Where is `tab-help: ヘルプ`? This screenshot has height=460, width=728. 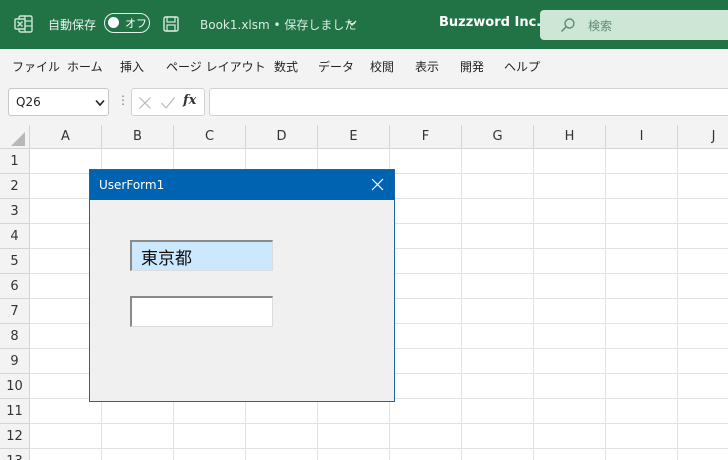 tab-help: ヘルプ is located at coordinates (522, 66).